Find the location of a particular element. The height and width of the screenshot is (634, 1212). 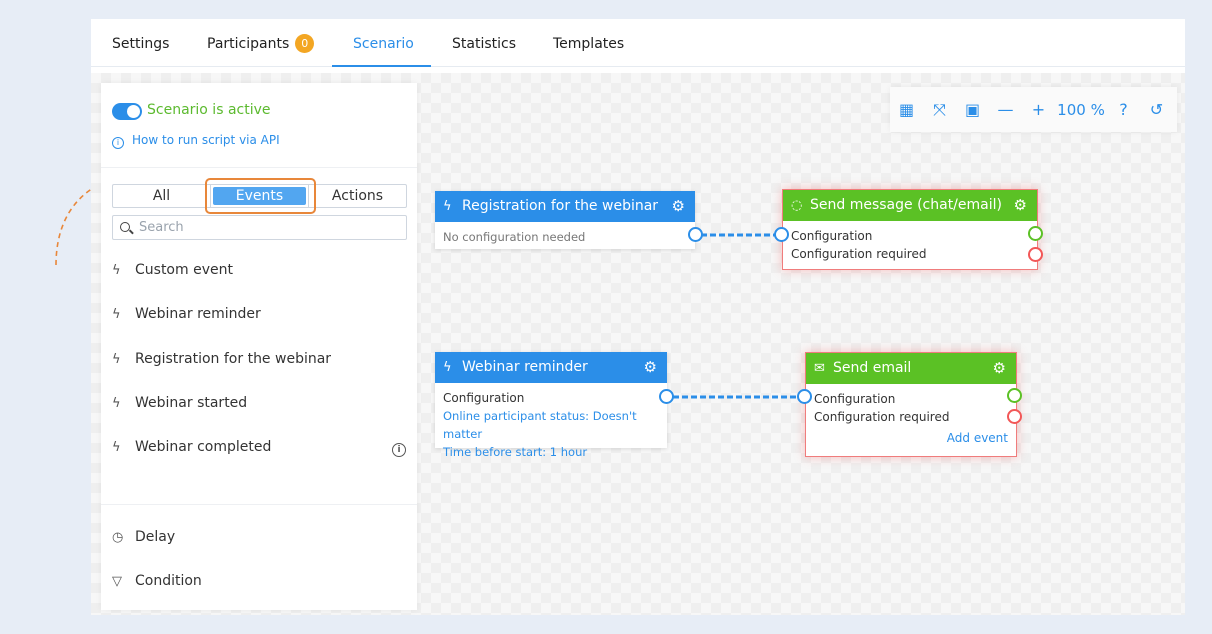

zoom-out-icon: — is located at coordinates (1005, 109).